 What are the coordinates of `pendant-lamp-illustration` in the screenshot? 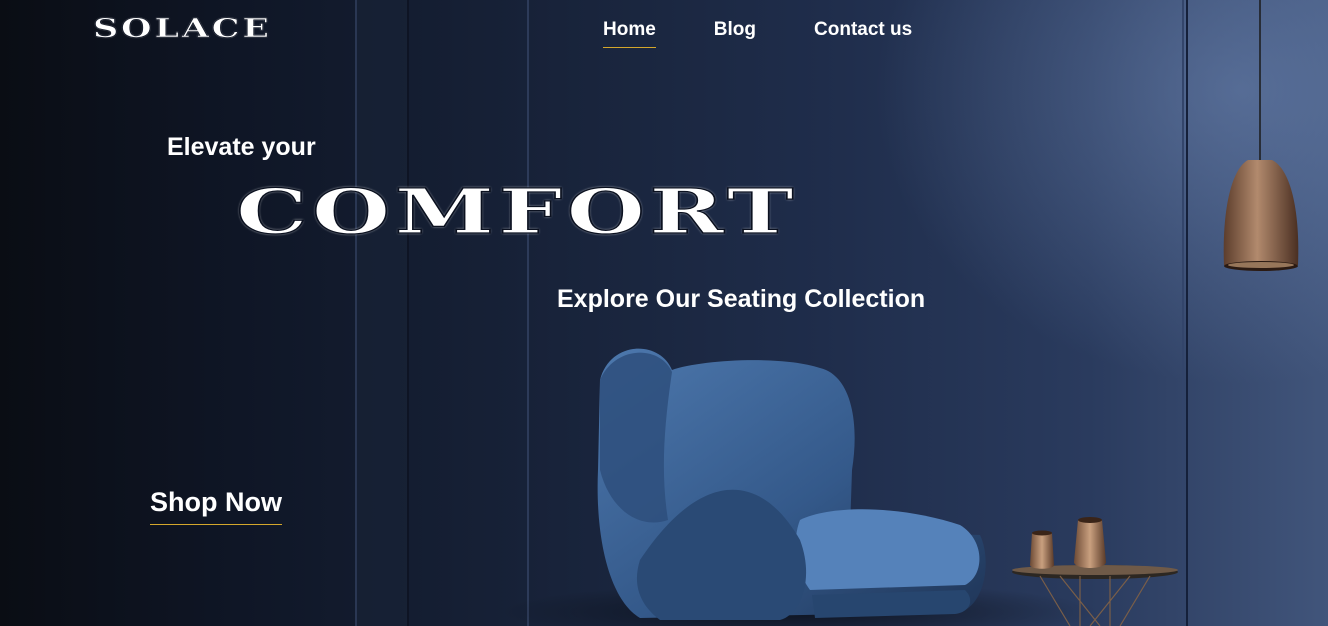 It's located at (1261, 135).